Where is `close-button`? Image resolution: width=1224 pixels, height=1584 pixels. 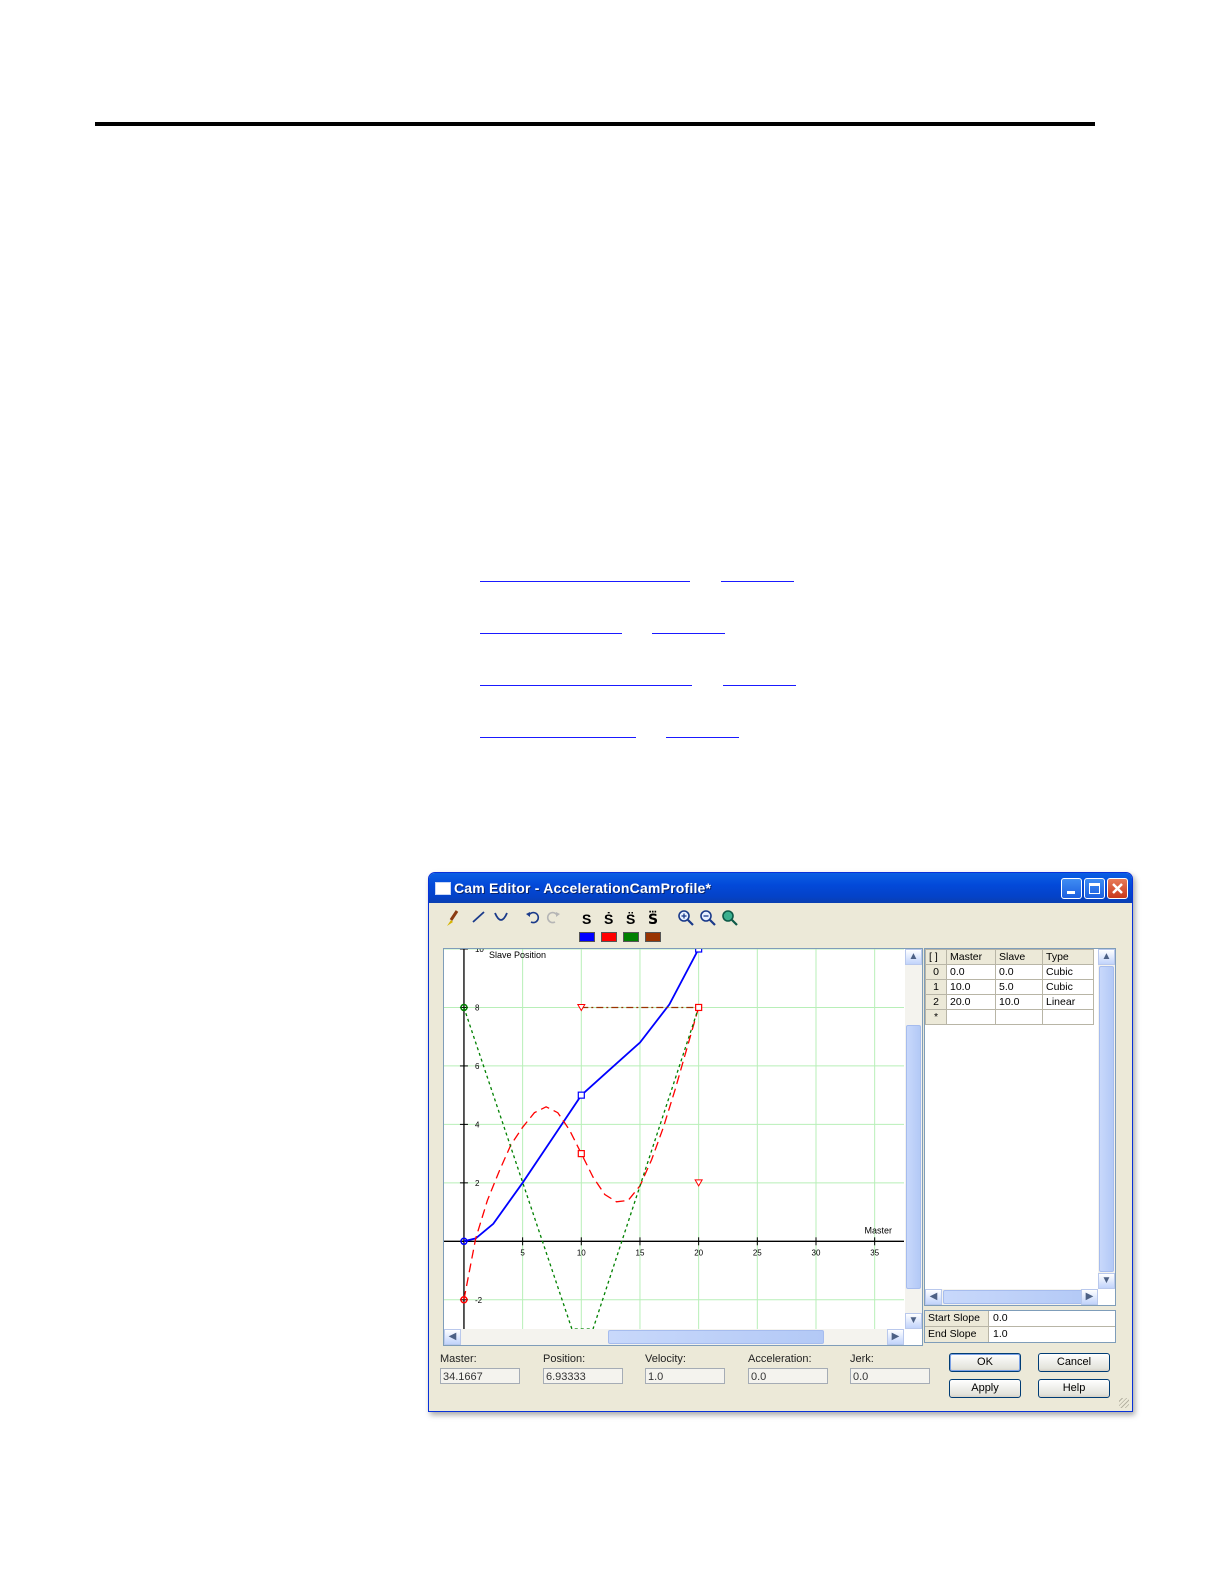
close-button is located at coordinates (1117, 888).